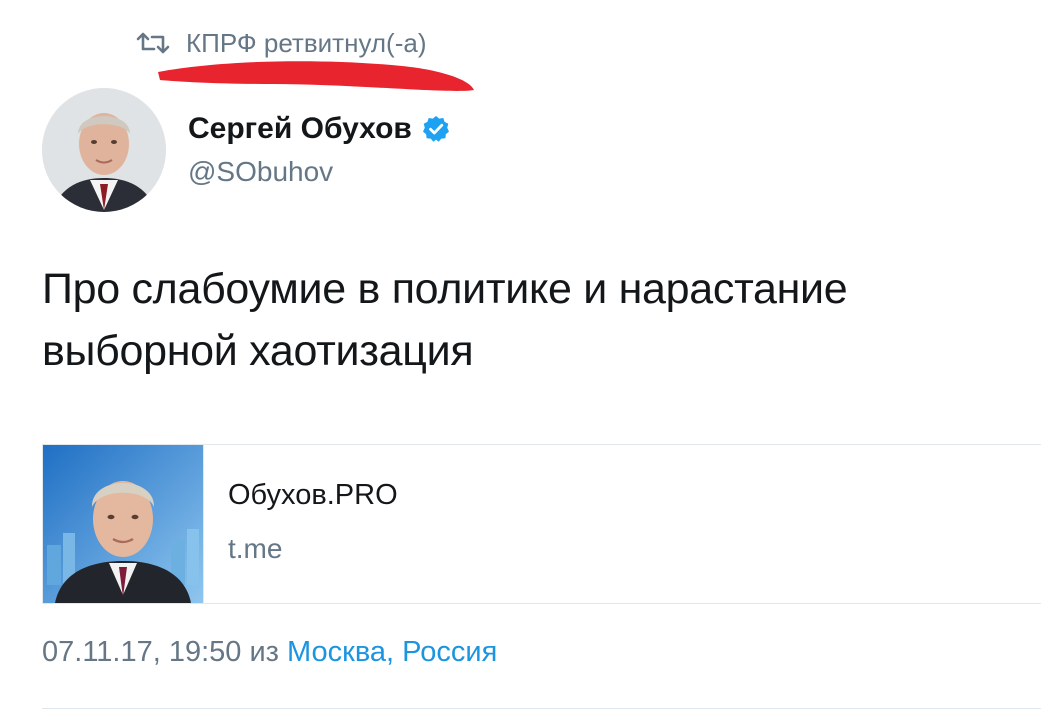 This screenshot has width=1041, height=715. I want to click on author-name: Сергей Обухов, so click(300, 129).